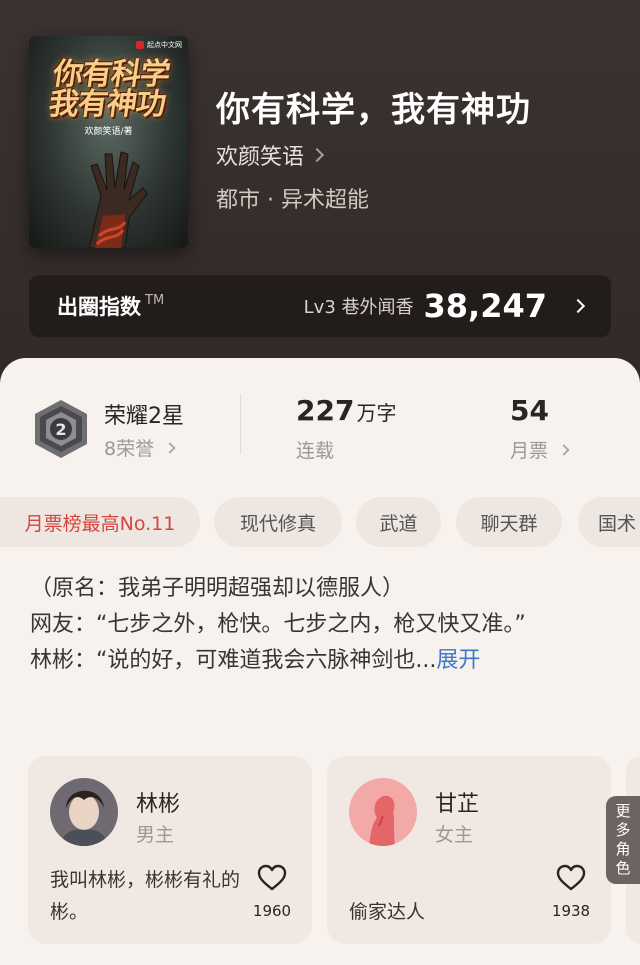 This screenshot has width=640, height=965. I want to click on publisher-badge: 起点中文网, so click(159, 45).